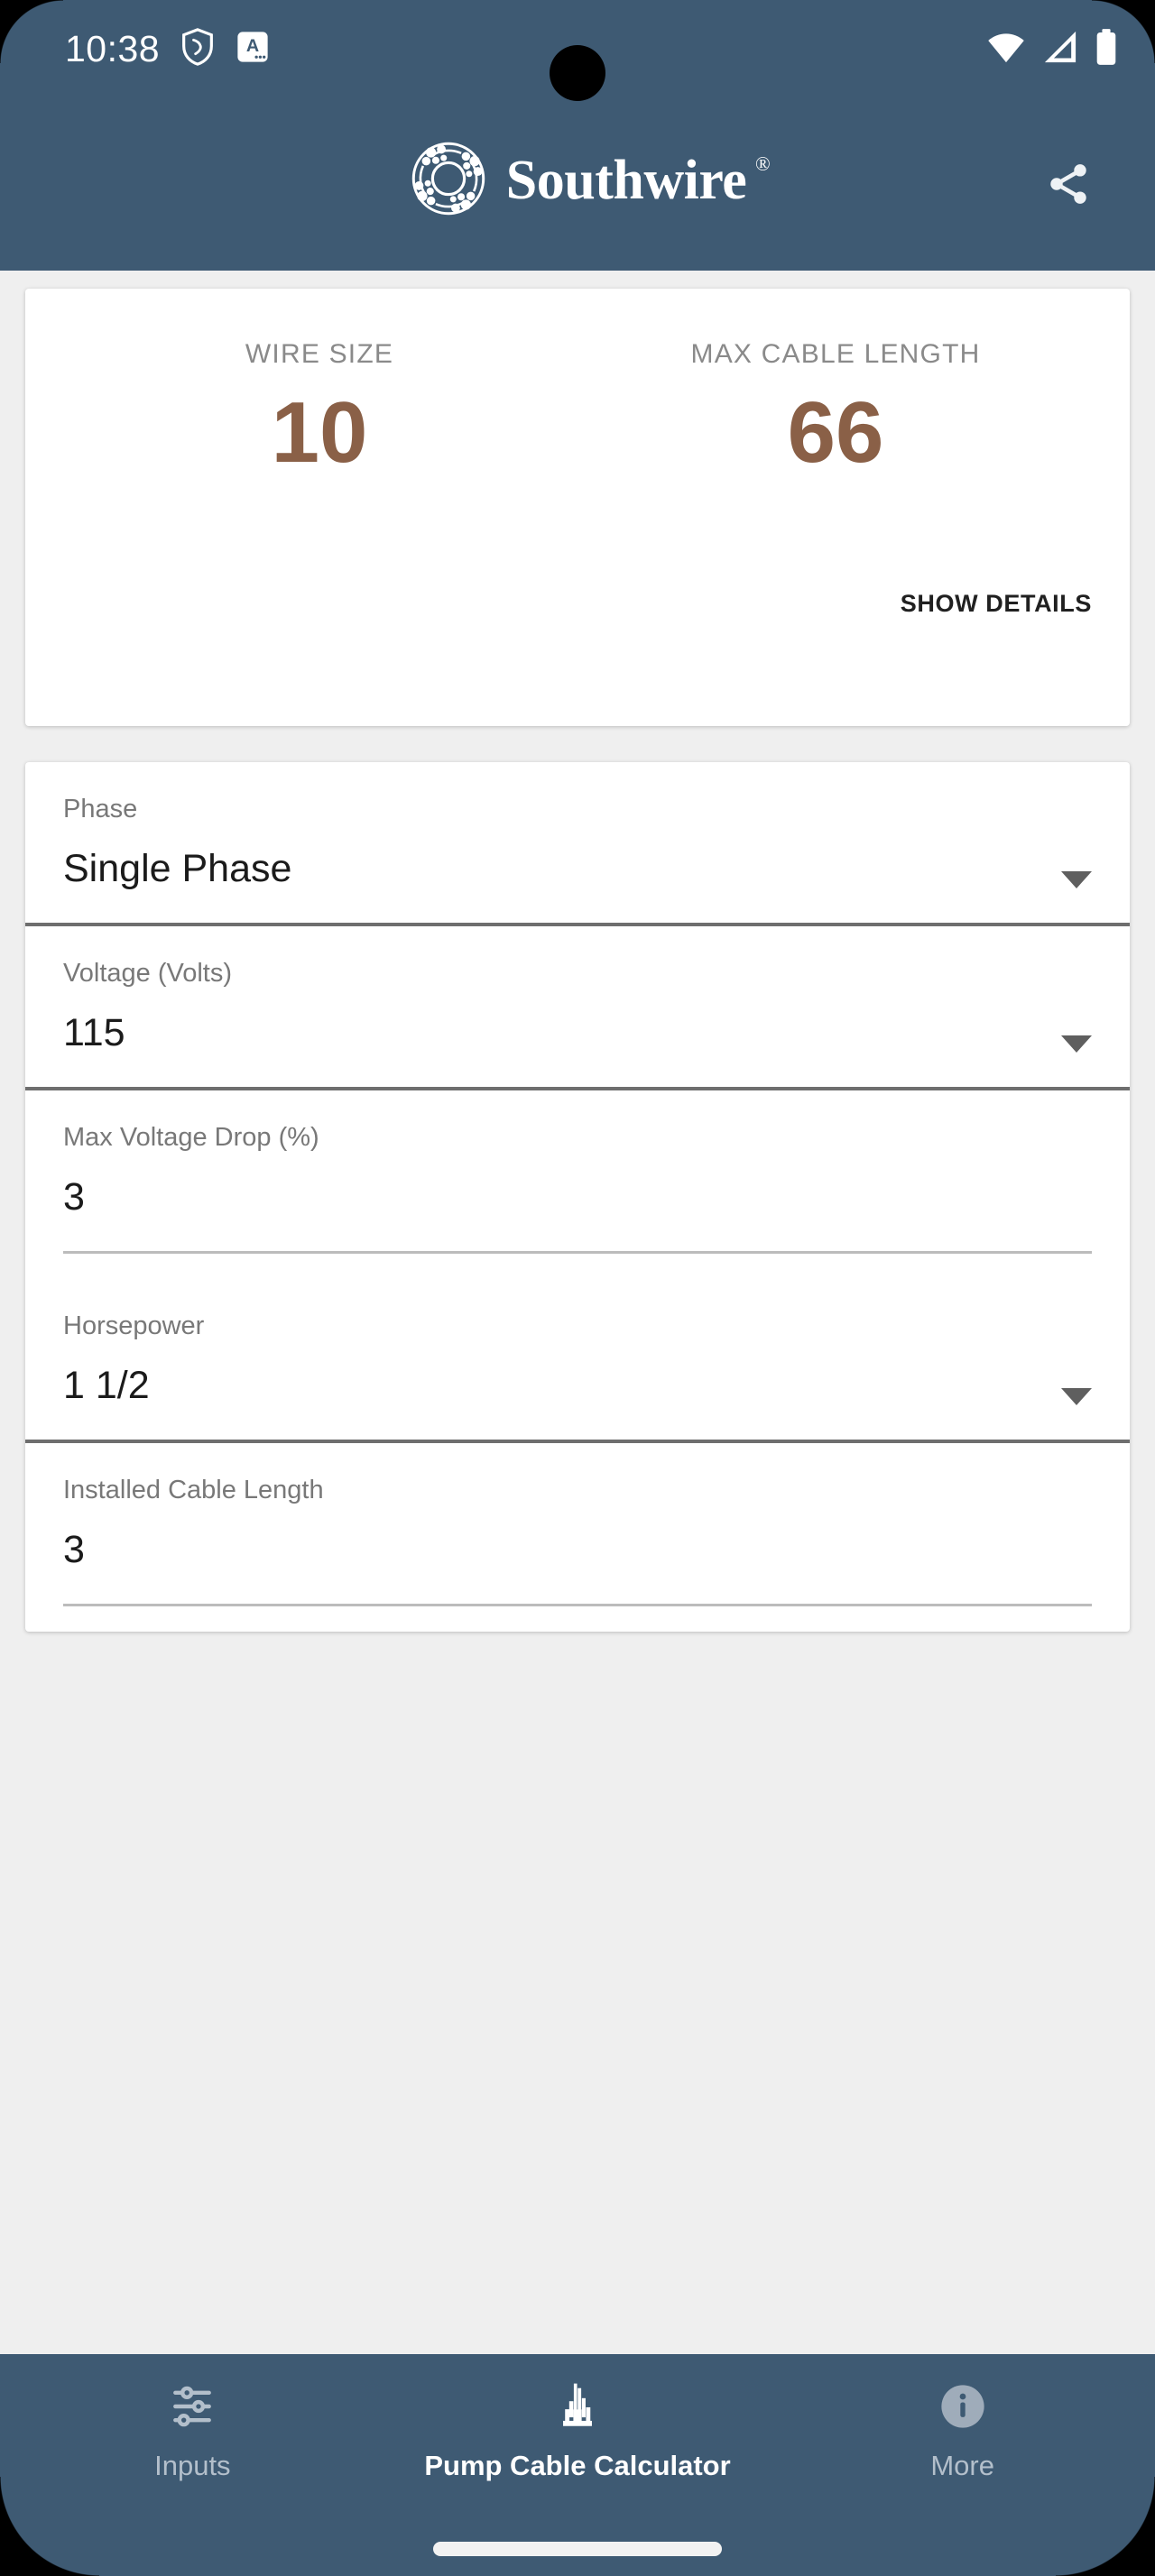 Image resolution: width=1155 pixels, height=2576 pixels. I want to click on field-installed-cable-length-label: Installed Cable Length, so click(193, 1490).